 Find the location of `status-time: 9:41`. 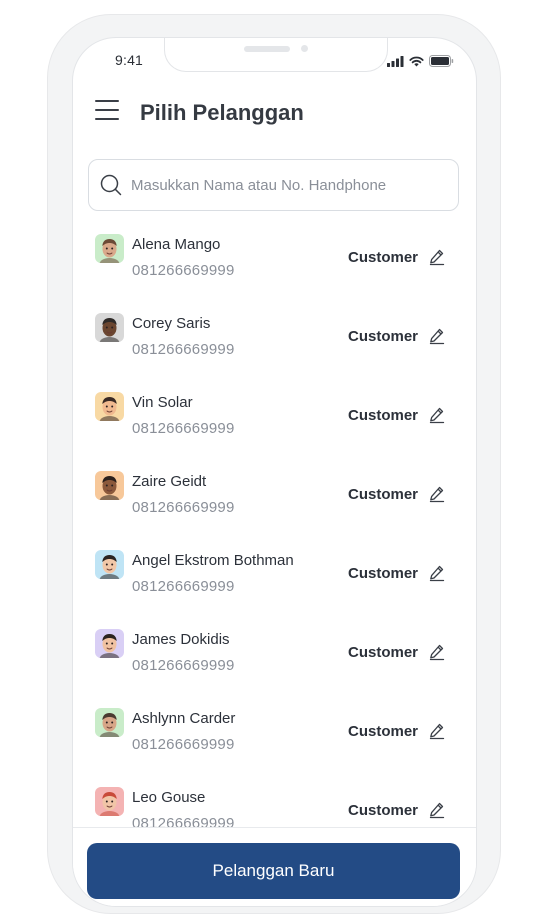

status-time: 9:41 is located at coordinates (129, 60).